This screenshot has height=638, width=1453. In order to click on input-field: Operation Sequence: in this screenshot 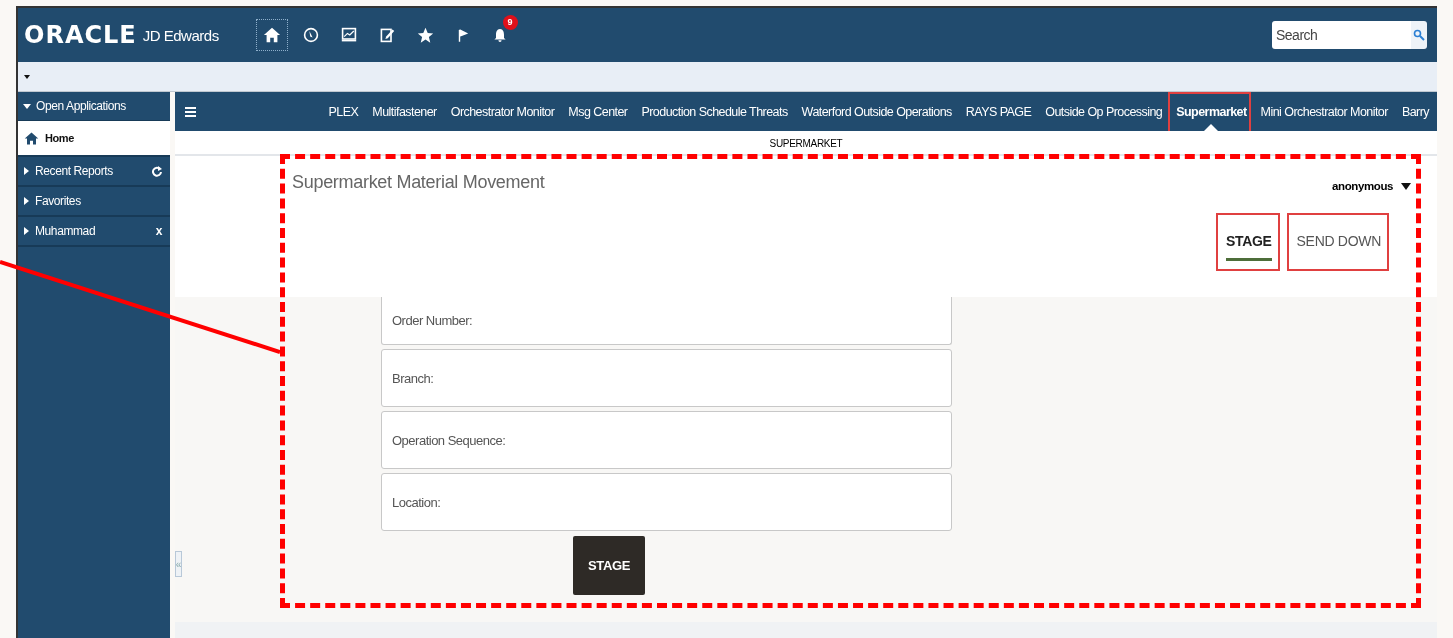, I will do `click(666, 440)`.